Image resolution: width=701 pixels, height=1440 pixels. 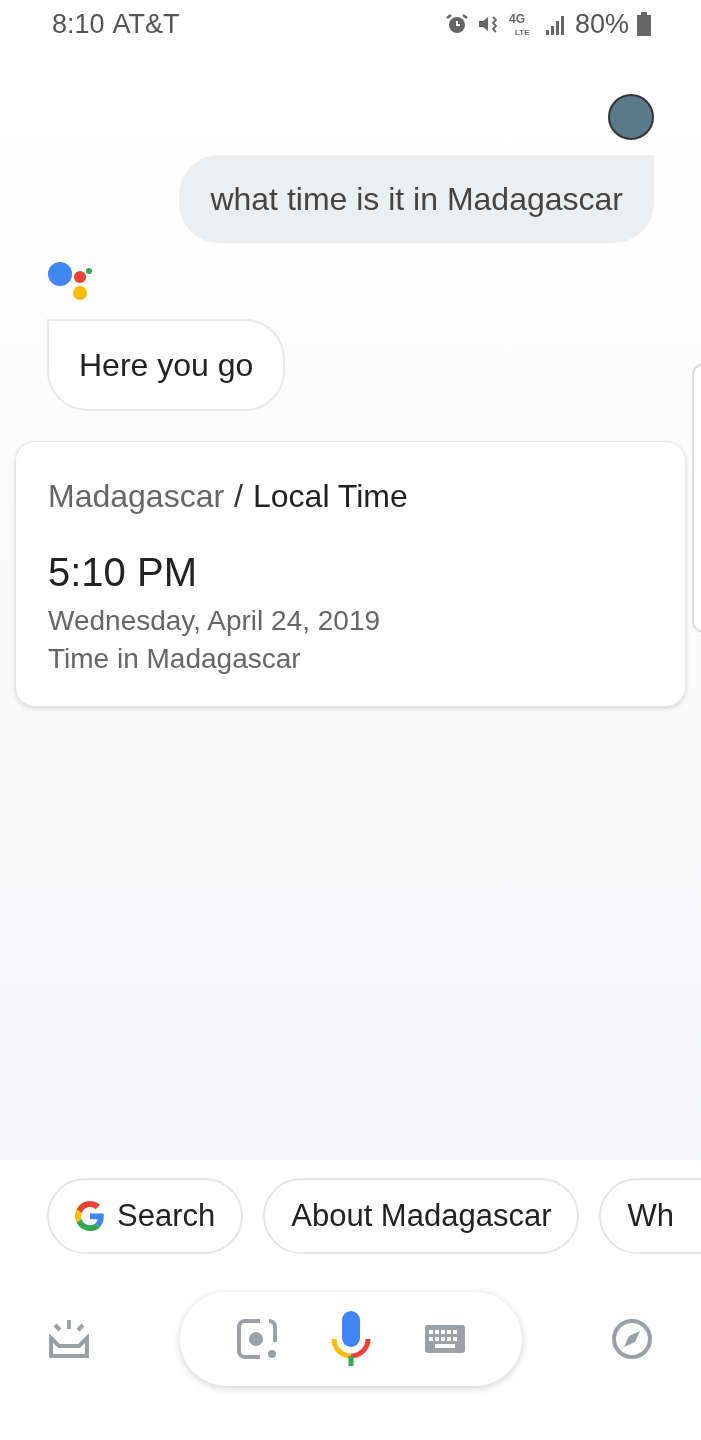 I want to click on lens-icon, so click(x=256, y=1339).